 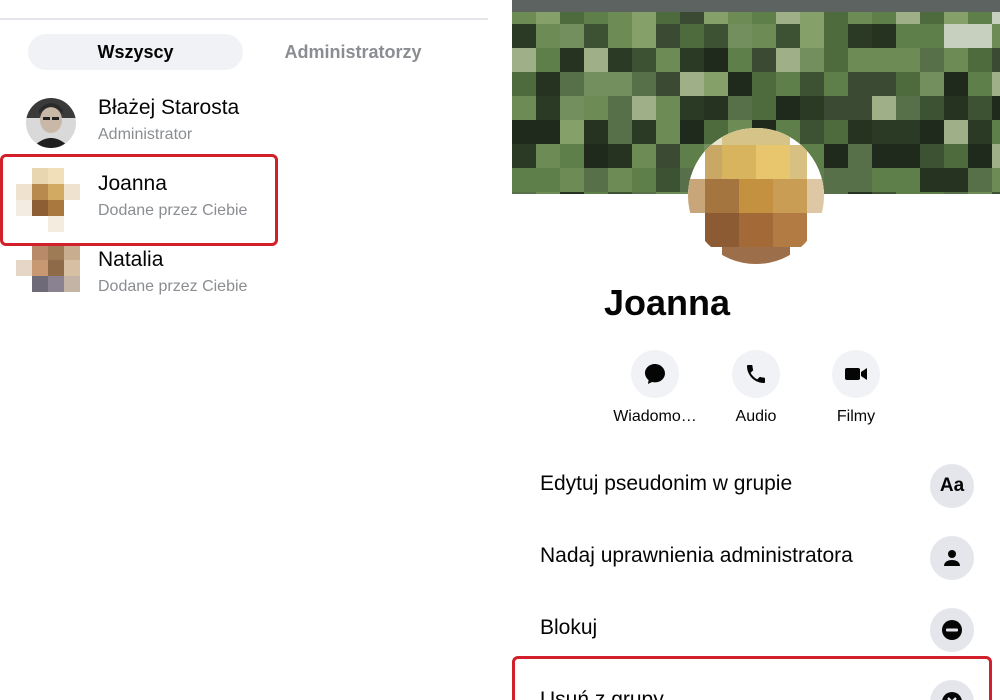 I want to click on video-action: Filmy, so click(x=856, y=388).